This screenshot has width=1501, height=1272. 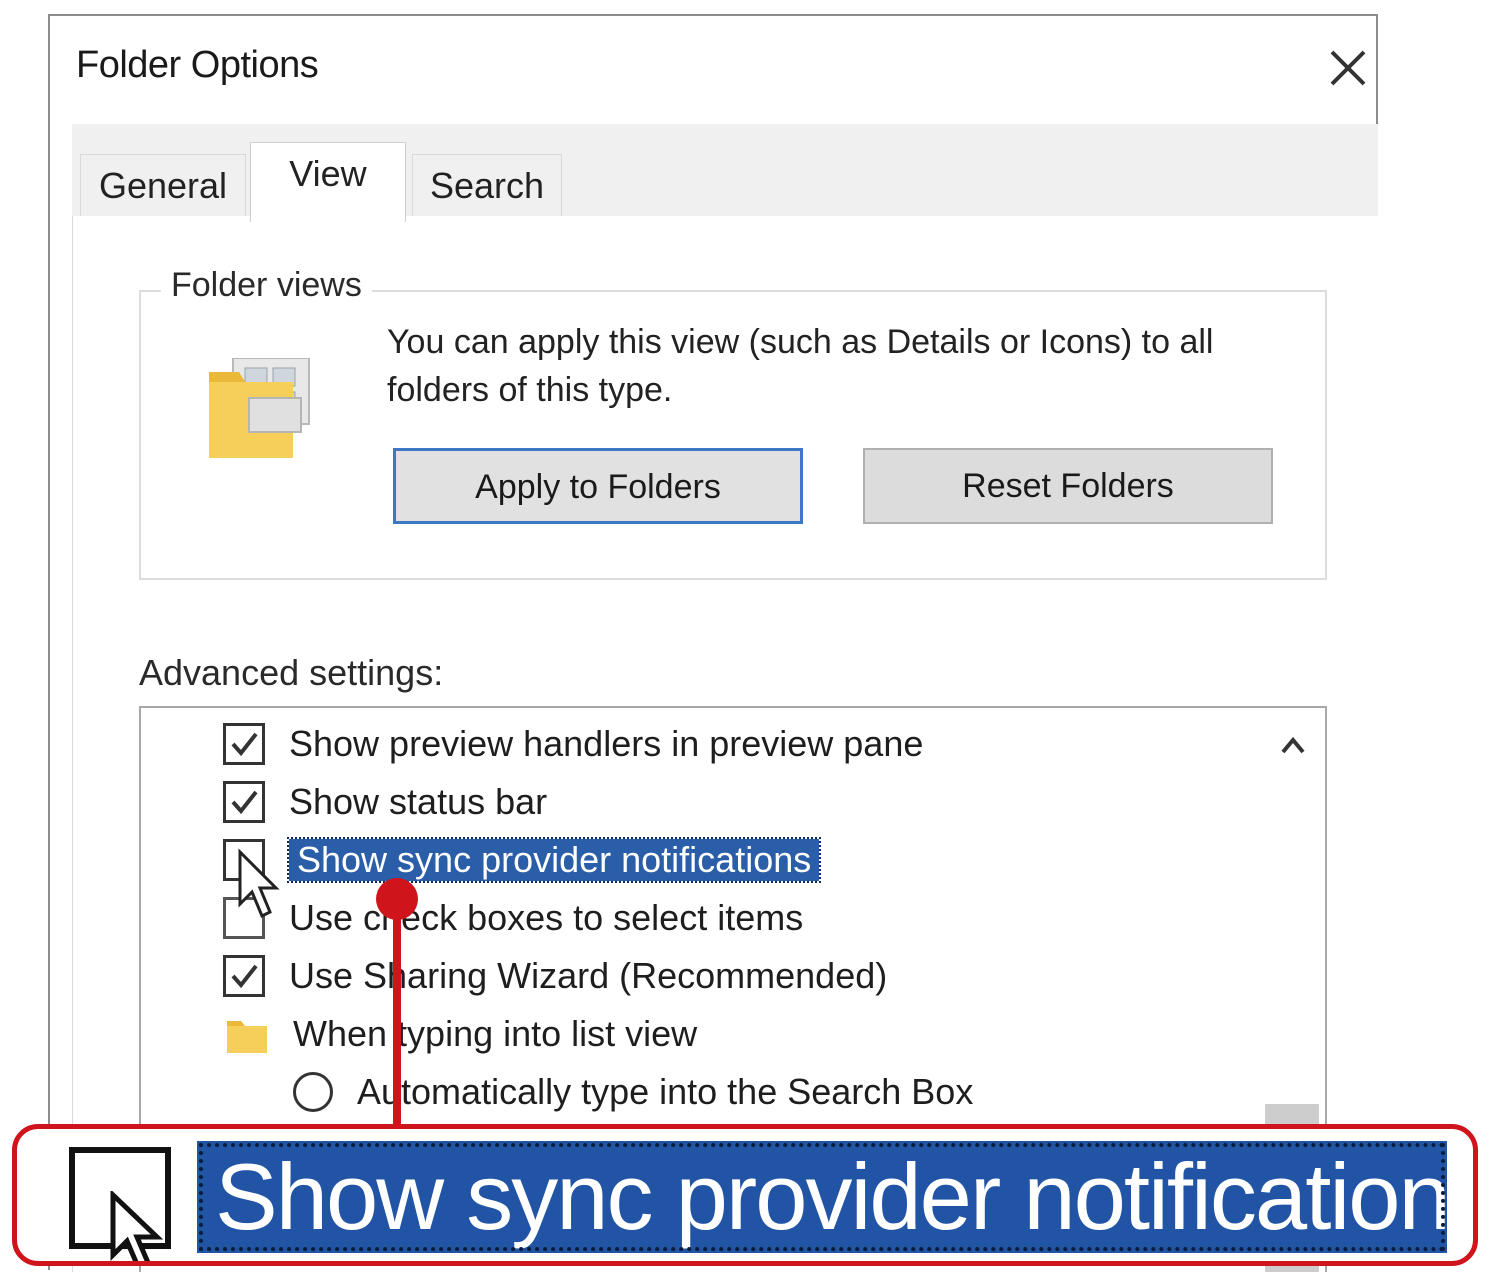 I want to click on close-button, so click(x=1348, y=66).